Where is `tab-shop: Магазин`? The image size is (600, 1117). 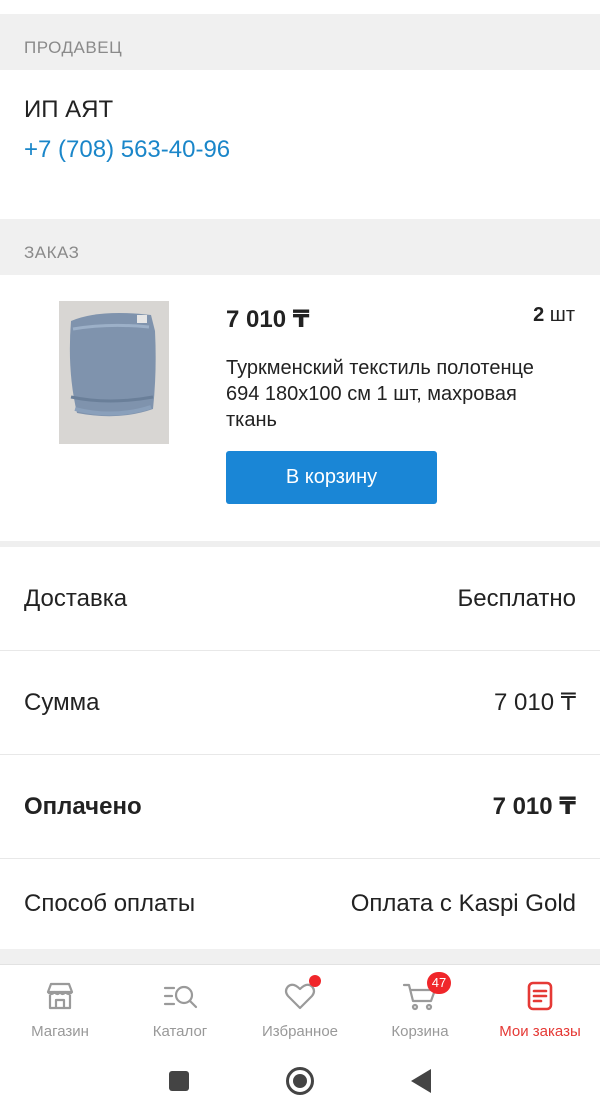 tab-shop: Магазин is located at coordinates (60, 1007).